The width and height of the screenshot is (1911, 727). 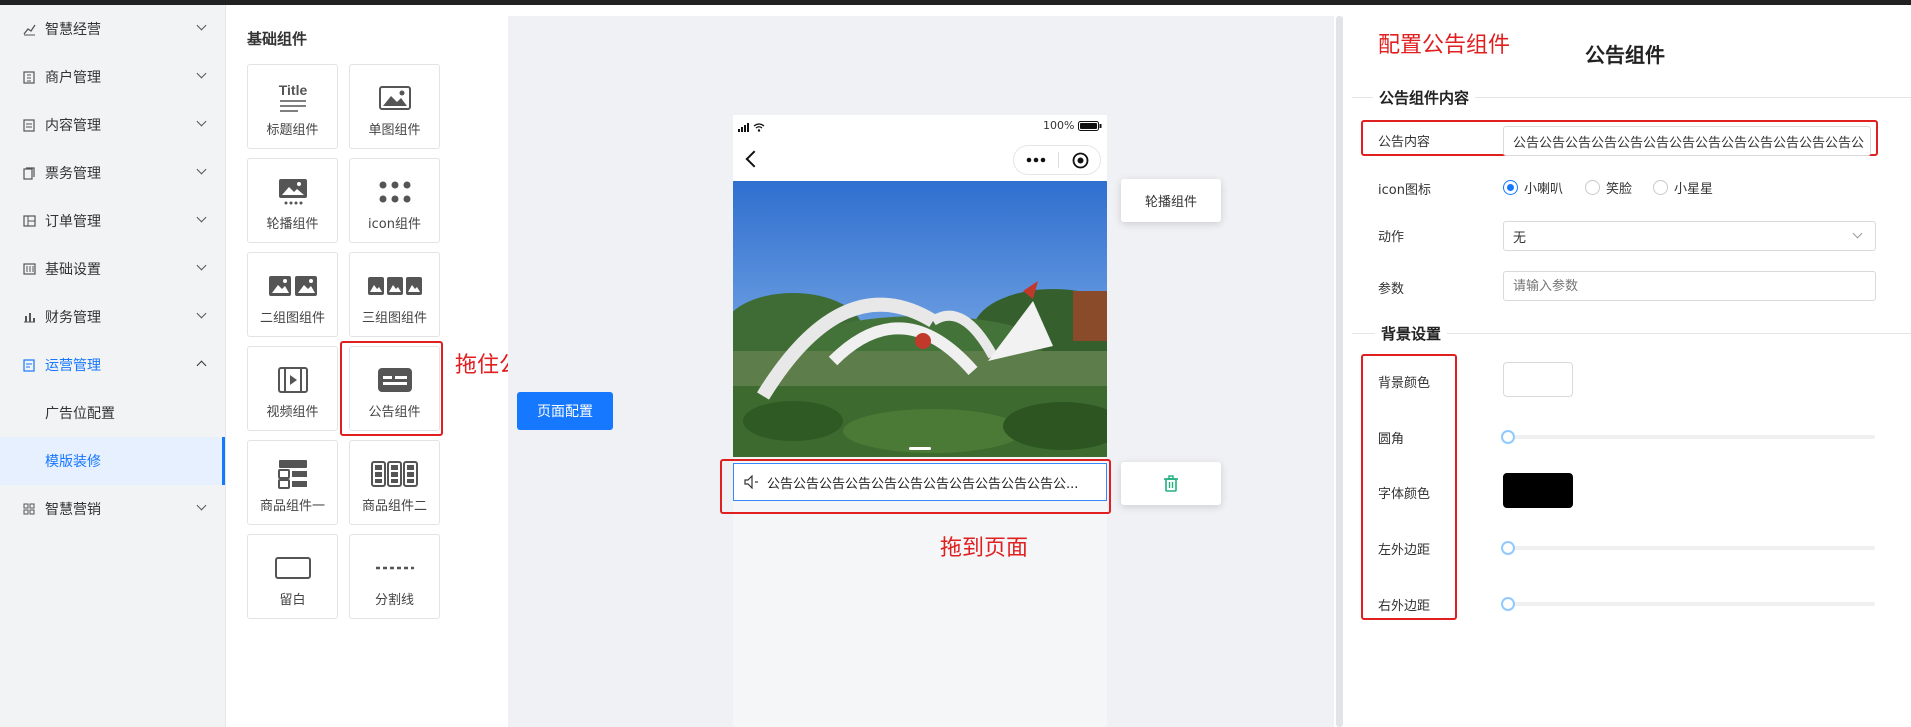 What do you see at coordinates (391, 388) in the screenshot?
I see `annotation-box-notice-tile` at bounding box center [391, 388].